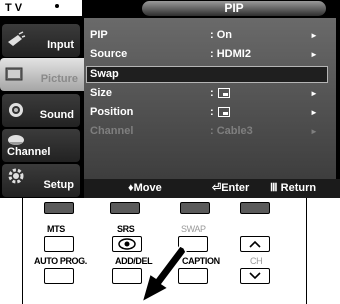 This screenshot has height=304, width=340. I want to click on auto-prog-button, so click(59, 276).